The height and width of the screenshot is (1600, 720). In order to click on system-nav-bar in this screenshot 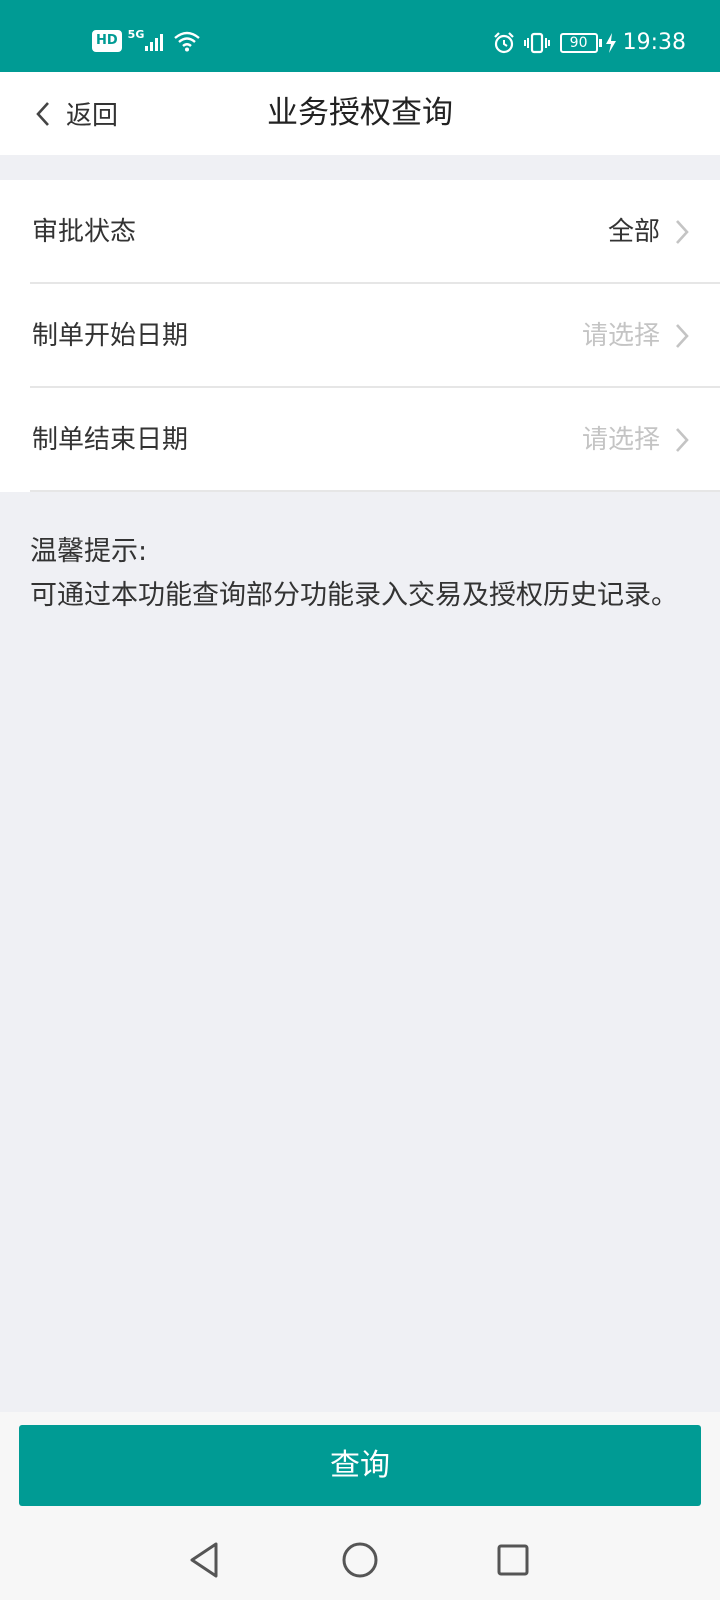, I will do `click(360, 1559)`.